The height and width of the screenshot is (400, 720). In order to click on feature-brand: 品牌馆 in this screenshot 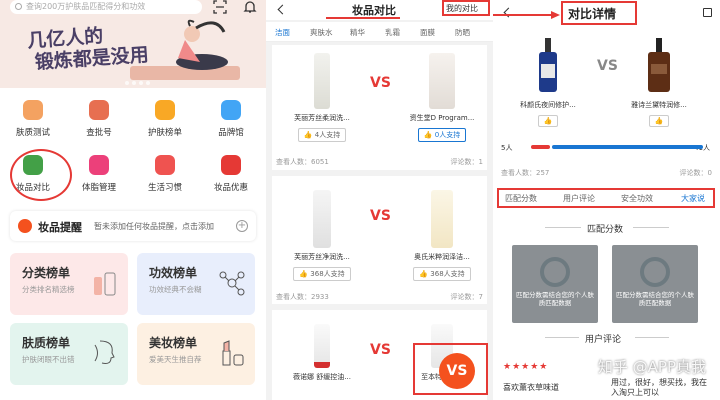, I will do `click(231, 121)`.